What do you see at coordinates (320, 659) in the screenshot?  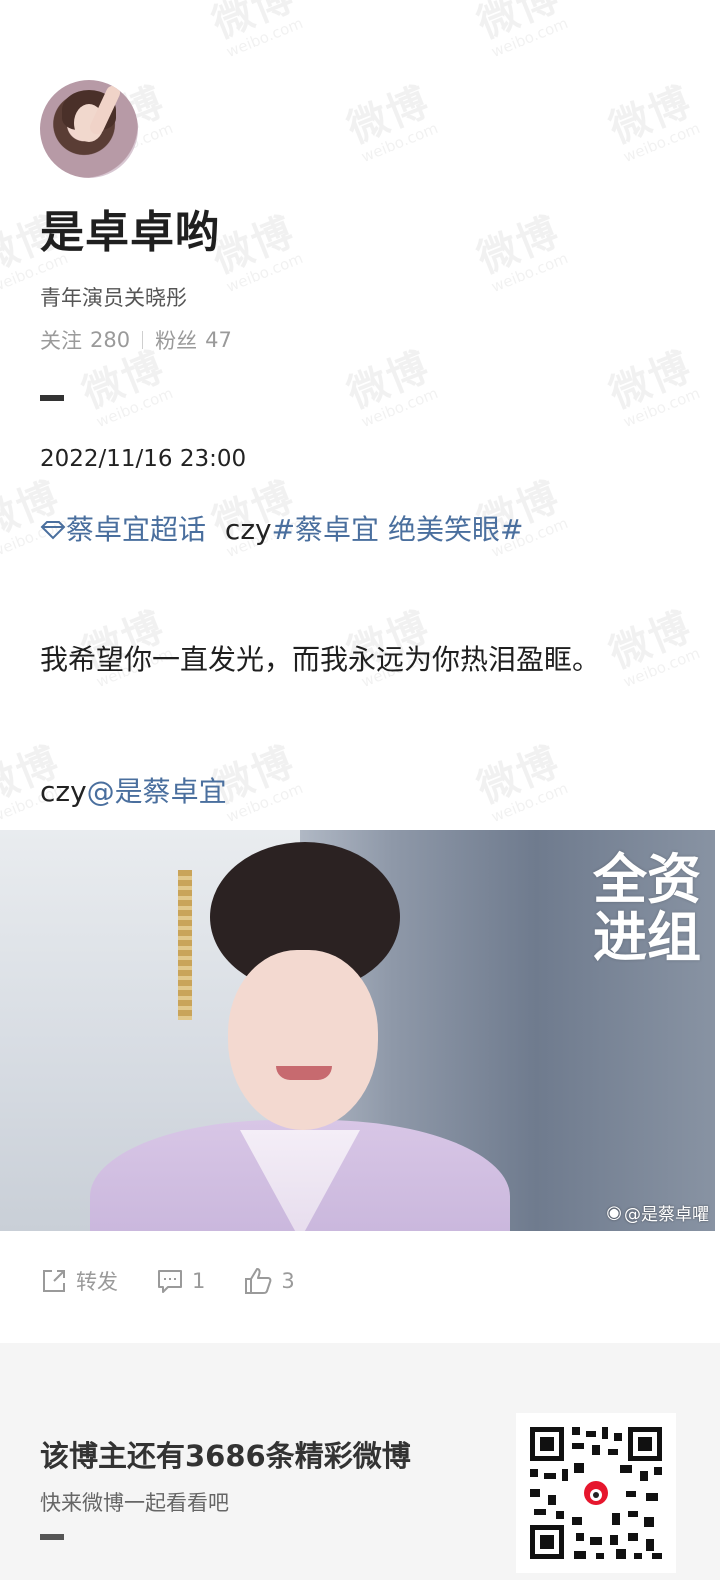 I see `post-body: 我希望你一直发光，而我永远为你热泪盈眶。` at bounding box center [320, 659].